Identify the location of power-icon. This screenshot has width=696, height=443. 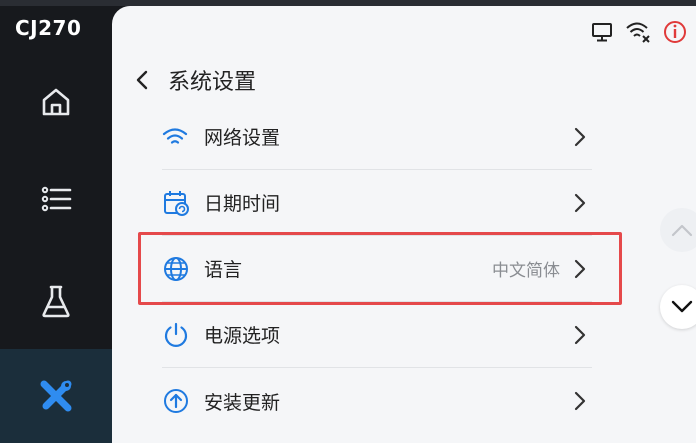
(181, 335).